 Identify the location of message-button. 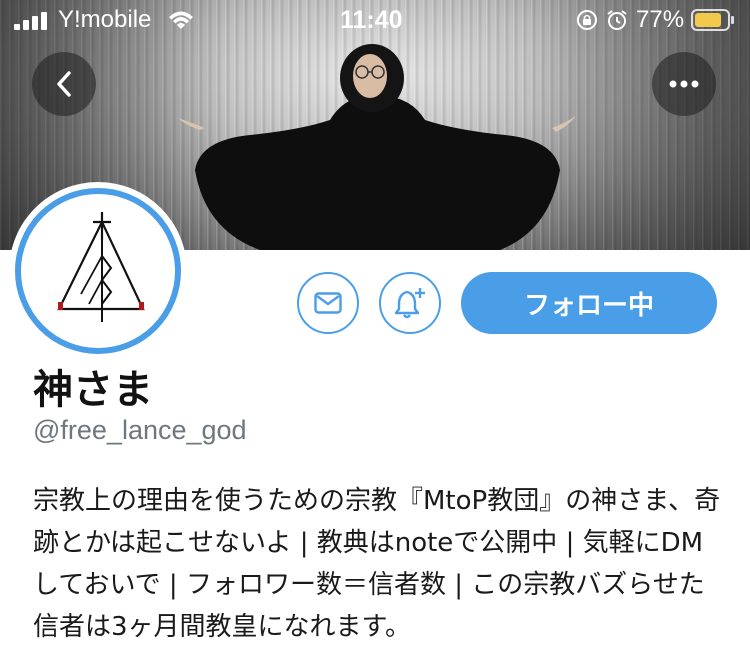
(328, 303).